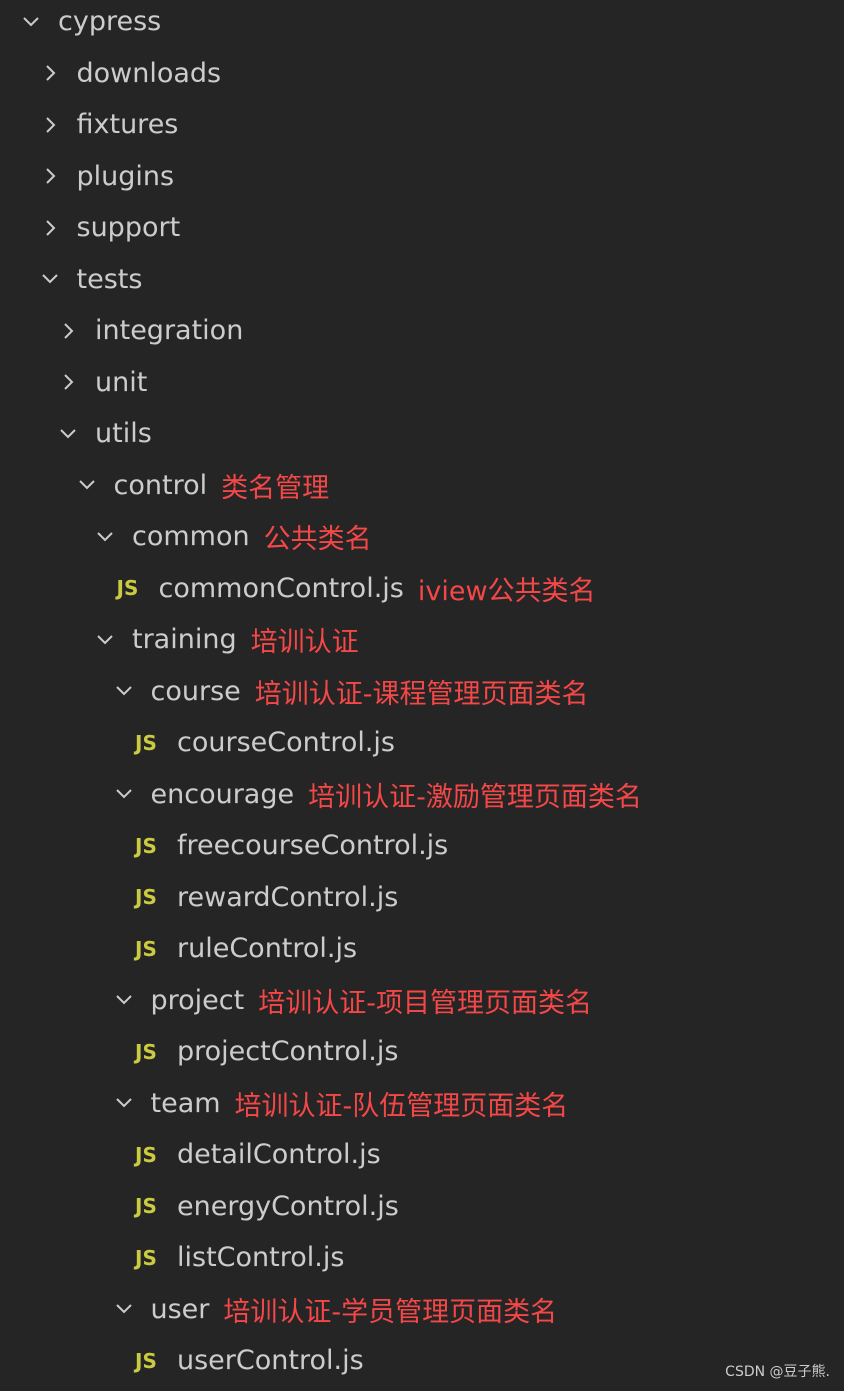  I want to click on folder-item: project 培训认证-项目管理页面类名, so click(422, 1000).